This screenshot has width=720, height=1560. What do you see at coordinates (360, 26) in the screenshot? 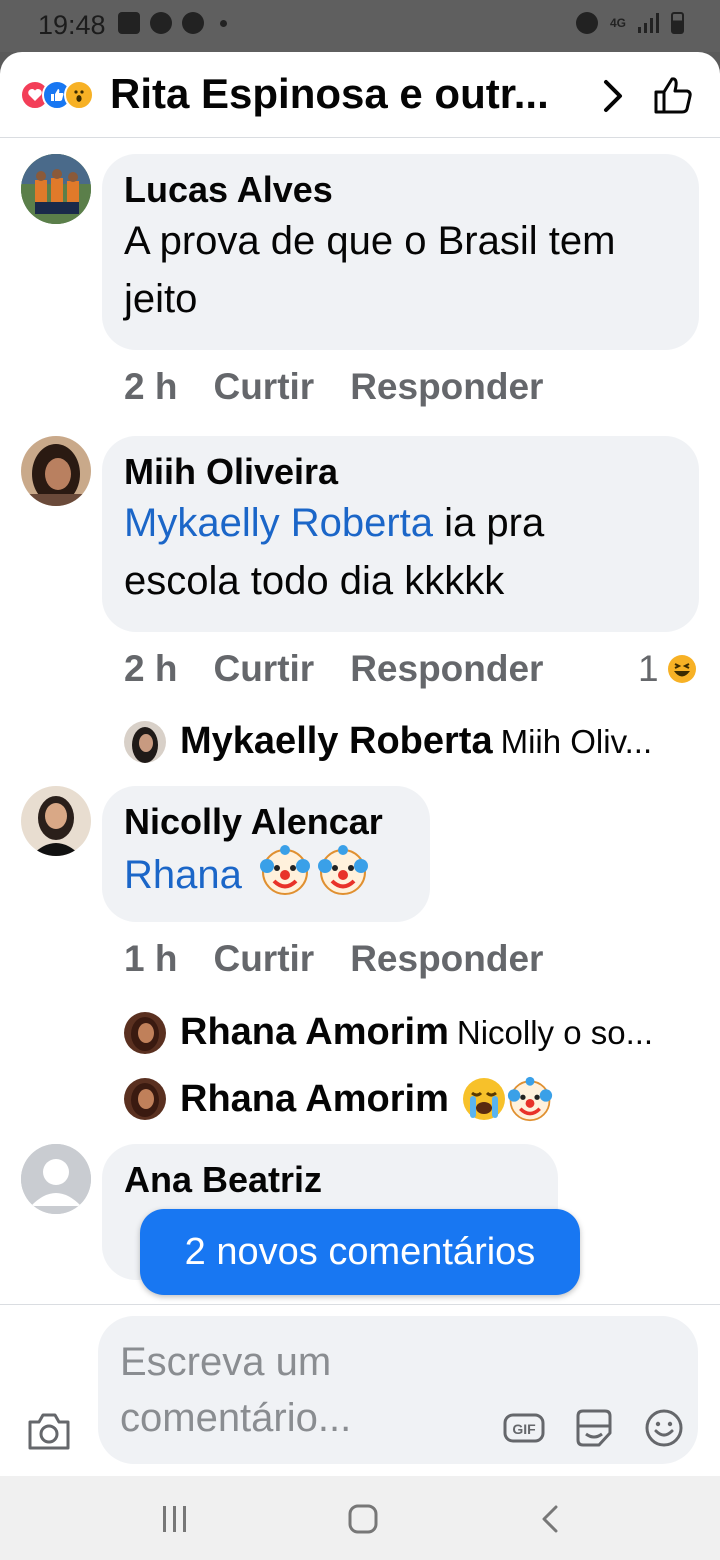
I see `status-bar: 19:48 4G` at bounding box center [360, 26].